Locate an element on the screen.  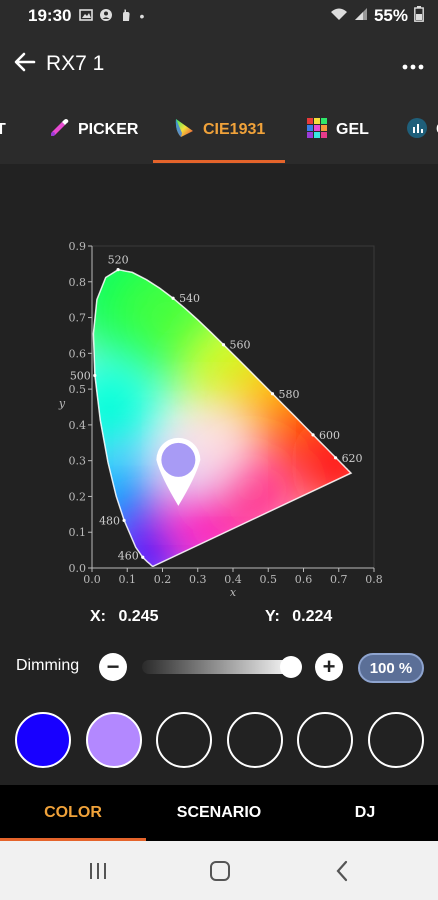
nav-scenario: SCENARIO is located at coordinates (219, 813).